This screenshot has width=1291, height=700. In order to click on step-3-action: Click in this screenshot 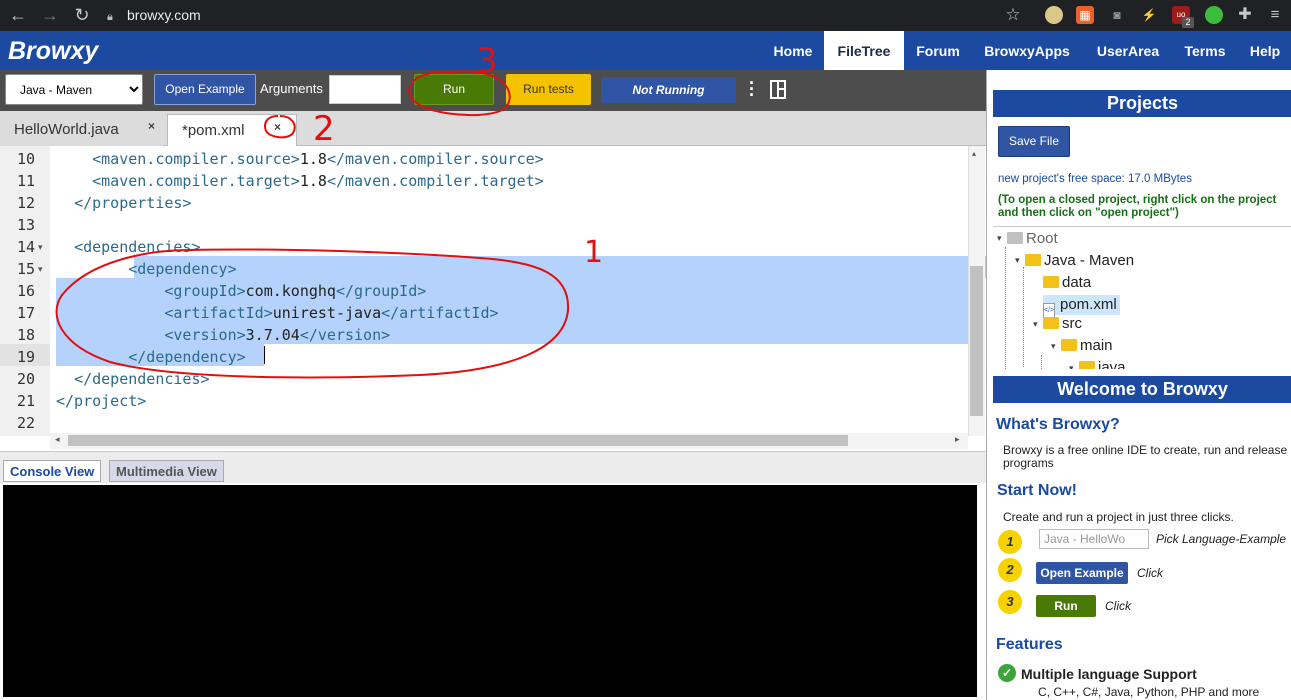, I will do `click(1118, 606)`.